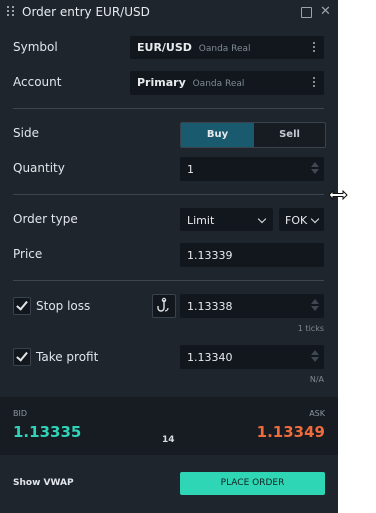 The image size is (376, 513). What do you see at coordinates (252, 255) in the screenshot?
I see `price-input: 1.13339` at bounding box center [252, 255].